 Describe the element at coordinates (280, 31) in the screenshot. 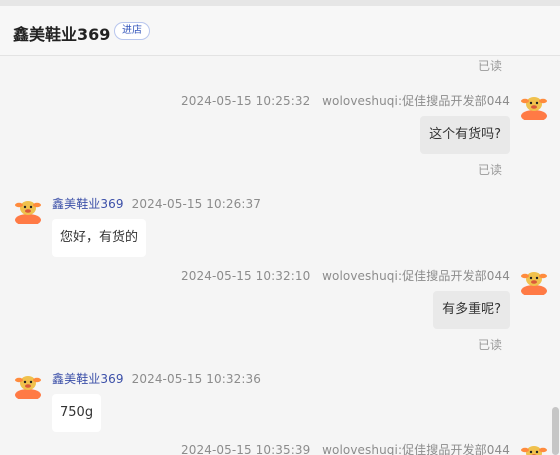

I see `chat-header: 鑫美鞋业369 进店` at that location.